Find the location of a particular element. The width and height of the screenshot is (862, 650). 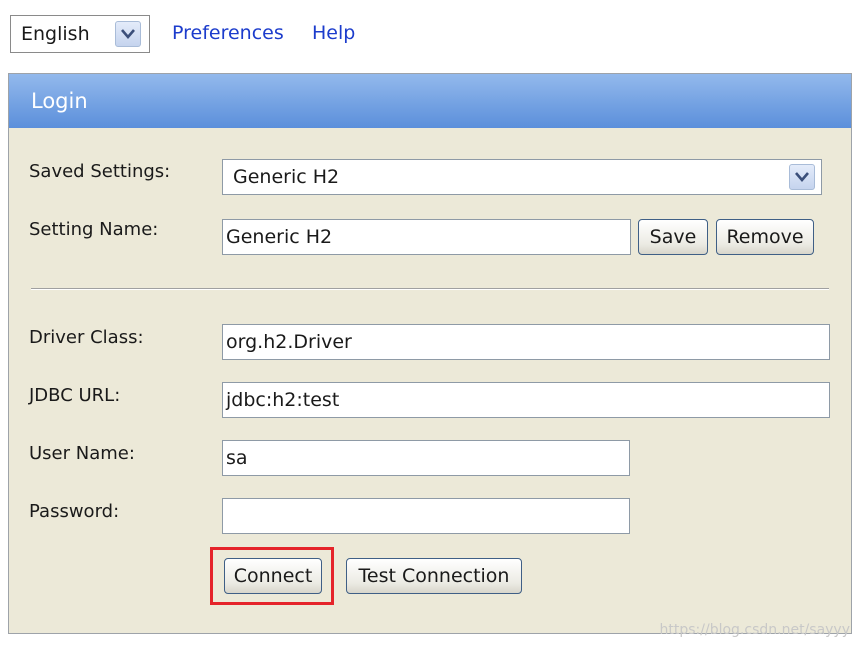

panel-title: Login is located at coordinates (59, 101).